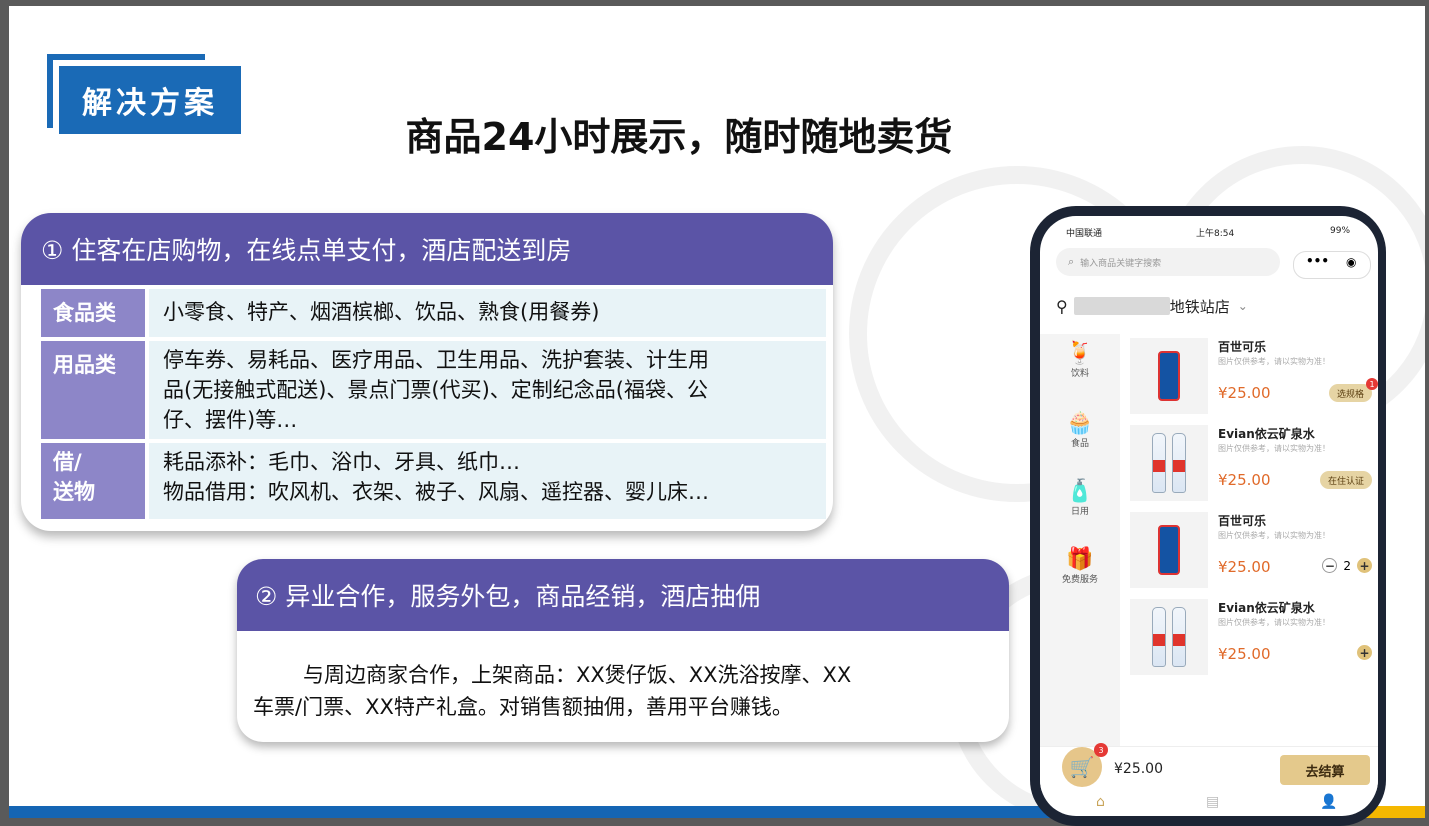 The image size is (1429, 826). Describe the element at coordinates (381, 312) in the screenshot. I see `description-line: 小零食、特产、烟酒槟榔、饮品、熟食(用餐券)` at that location.